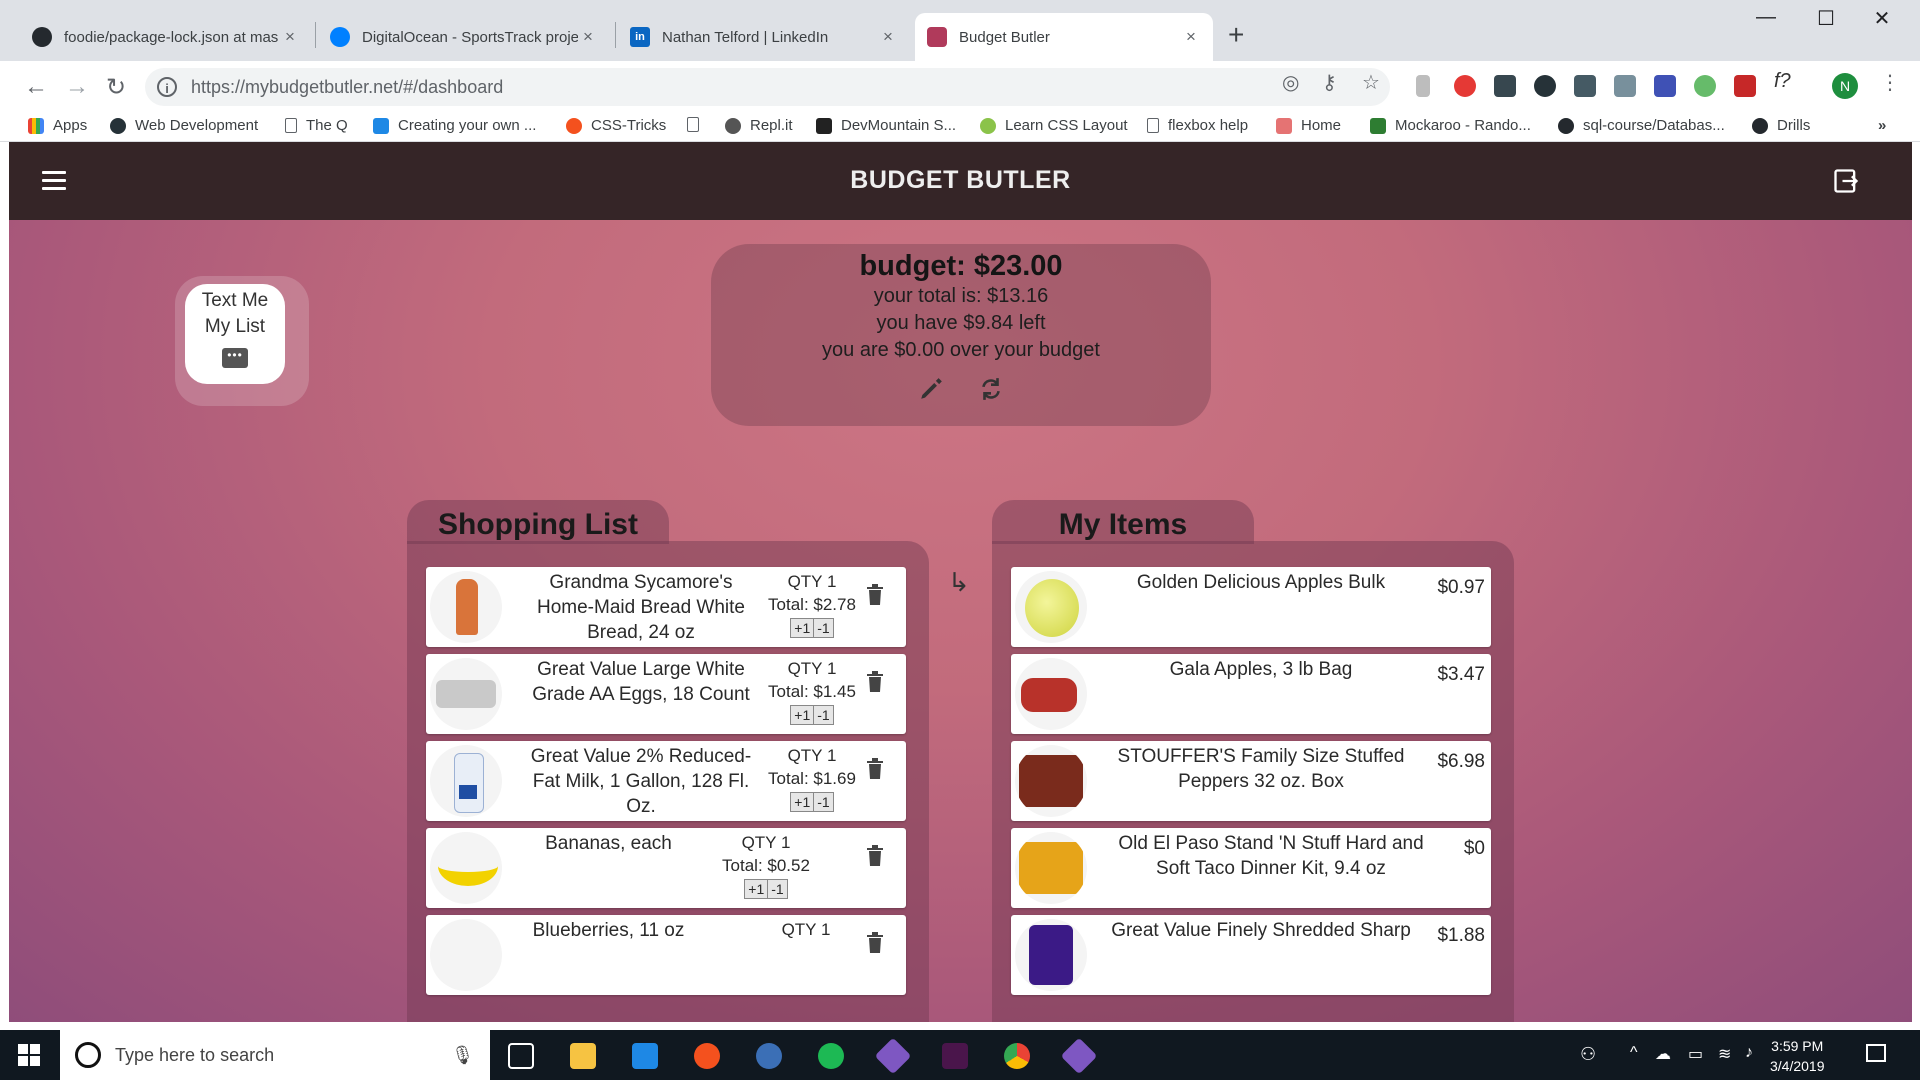 The image size is (1920, 1080). I want to click on profile-avatar: N, so click(1845, 86).